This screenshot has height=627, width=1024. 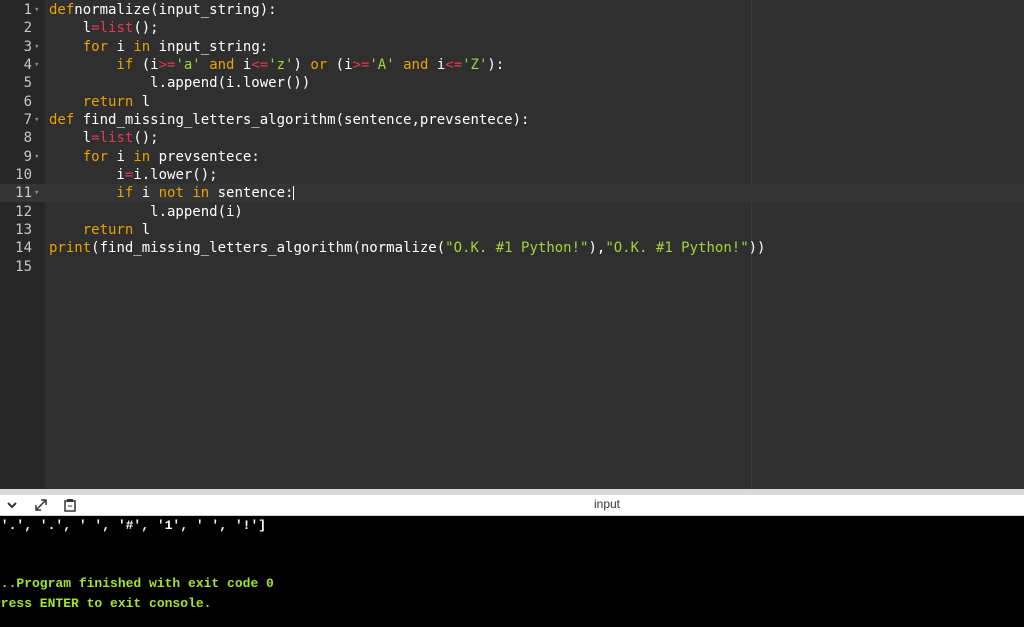 What do you see at coordinates (512, 193) in the screenshot?
I see `code-line: 11 ▾ if i not in sentence:` at bounding box center [512, 193].